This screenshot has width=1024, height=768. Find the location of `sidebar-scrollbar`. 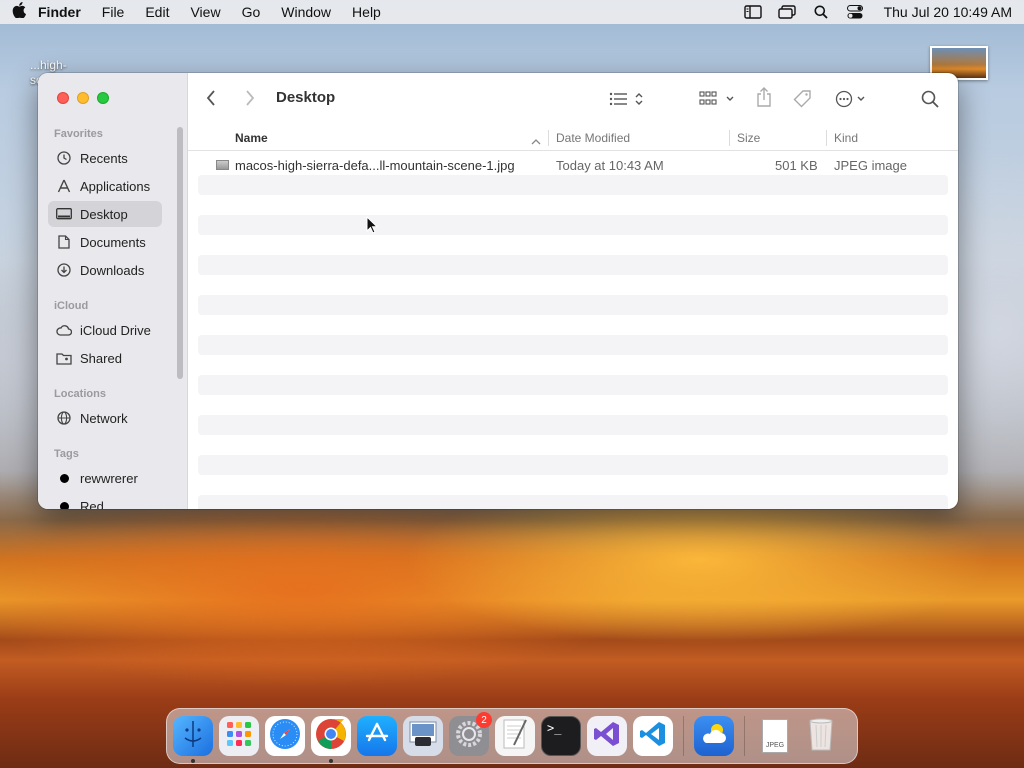

sidebar-scrollbar is located at coordinates (180, 253).